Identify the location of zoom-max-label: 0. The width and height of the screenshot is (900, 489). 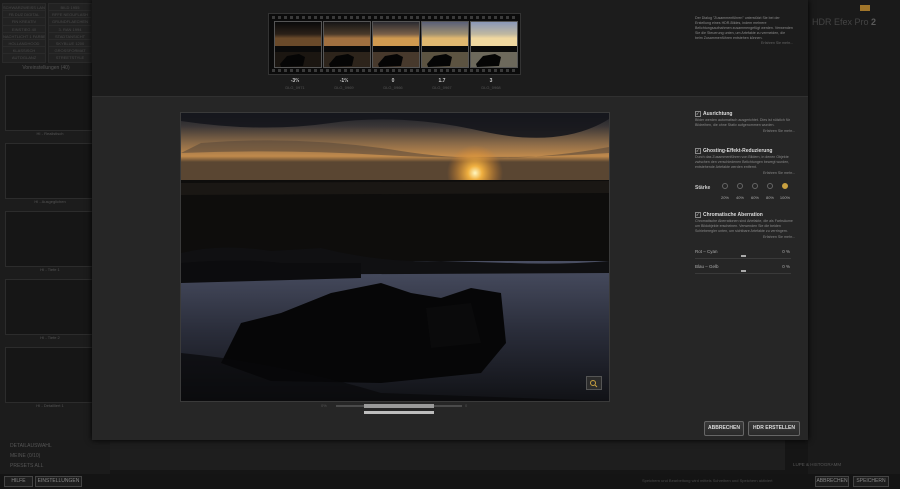
(466, 405).